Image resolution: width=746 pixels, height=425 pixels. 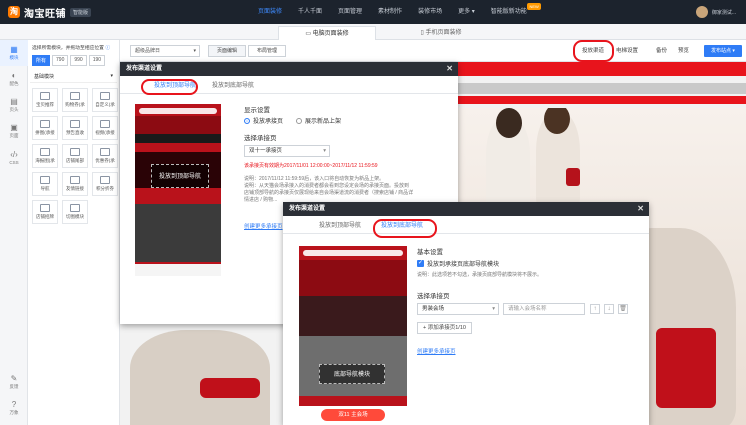 I want to click on backup-button: 备份, so click(x=661, y=51).